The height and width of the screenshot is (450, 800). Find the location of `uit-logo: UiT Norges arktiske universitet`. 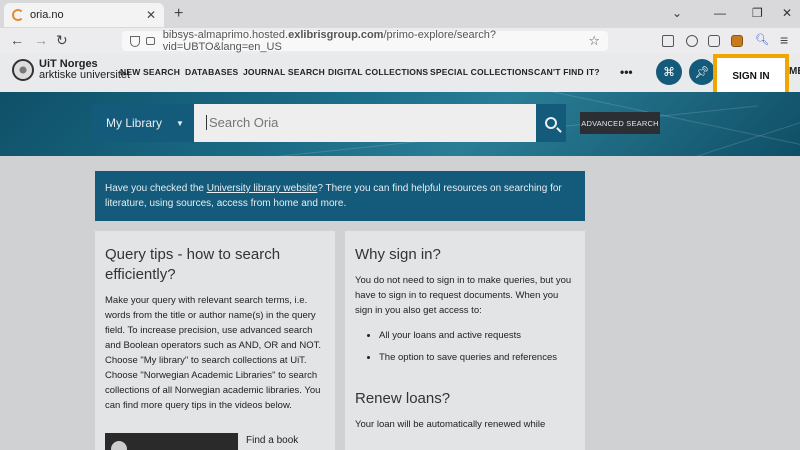

uit-logo: UiT Norges arktiske universitet is located at coordinates (71, 70).